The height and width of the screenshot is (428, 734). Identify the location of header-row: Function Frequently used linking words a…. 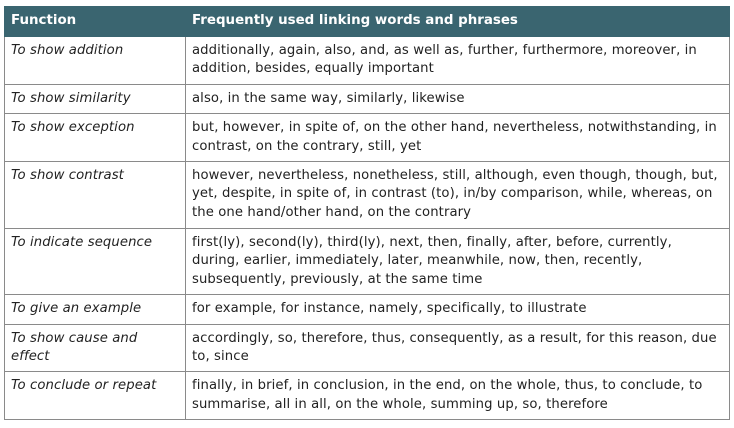
(367, 21).